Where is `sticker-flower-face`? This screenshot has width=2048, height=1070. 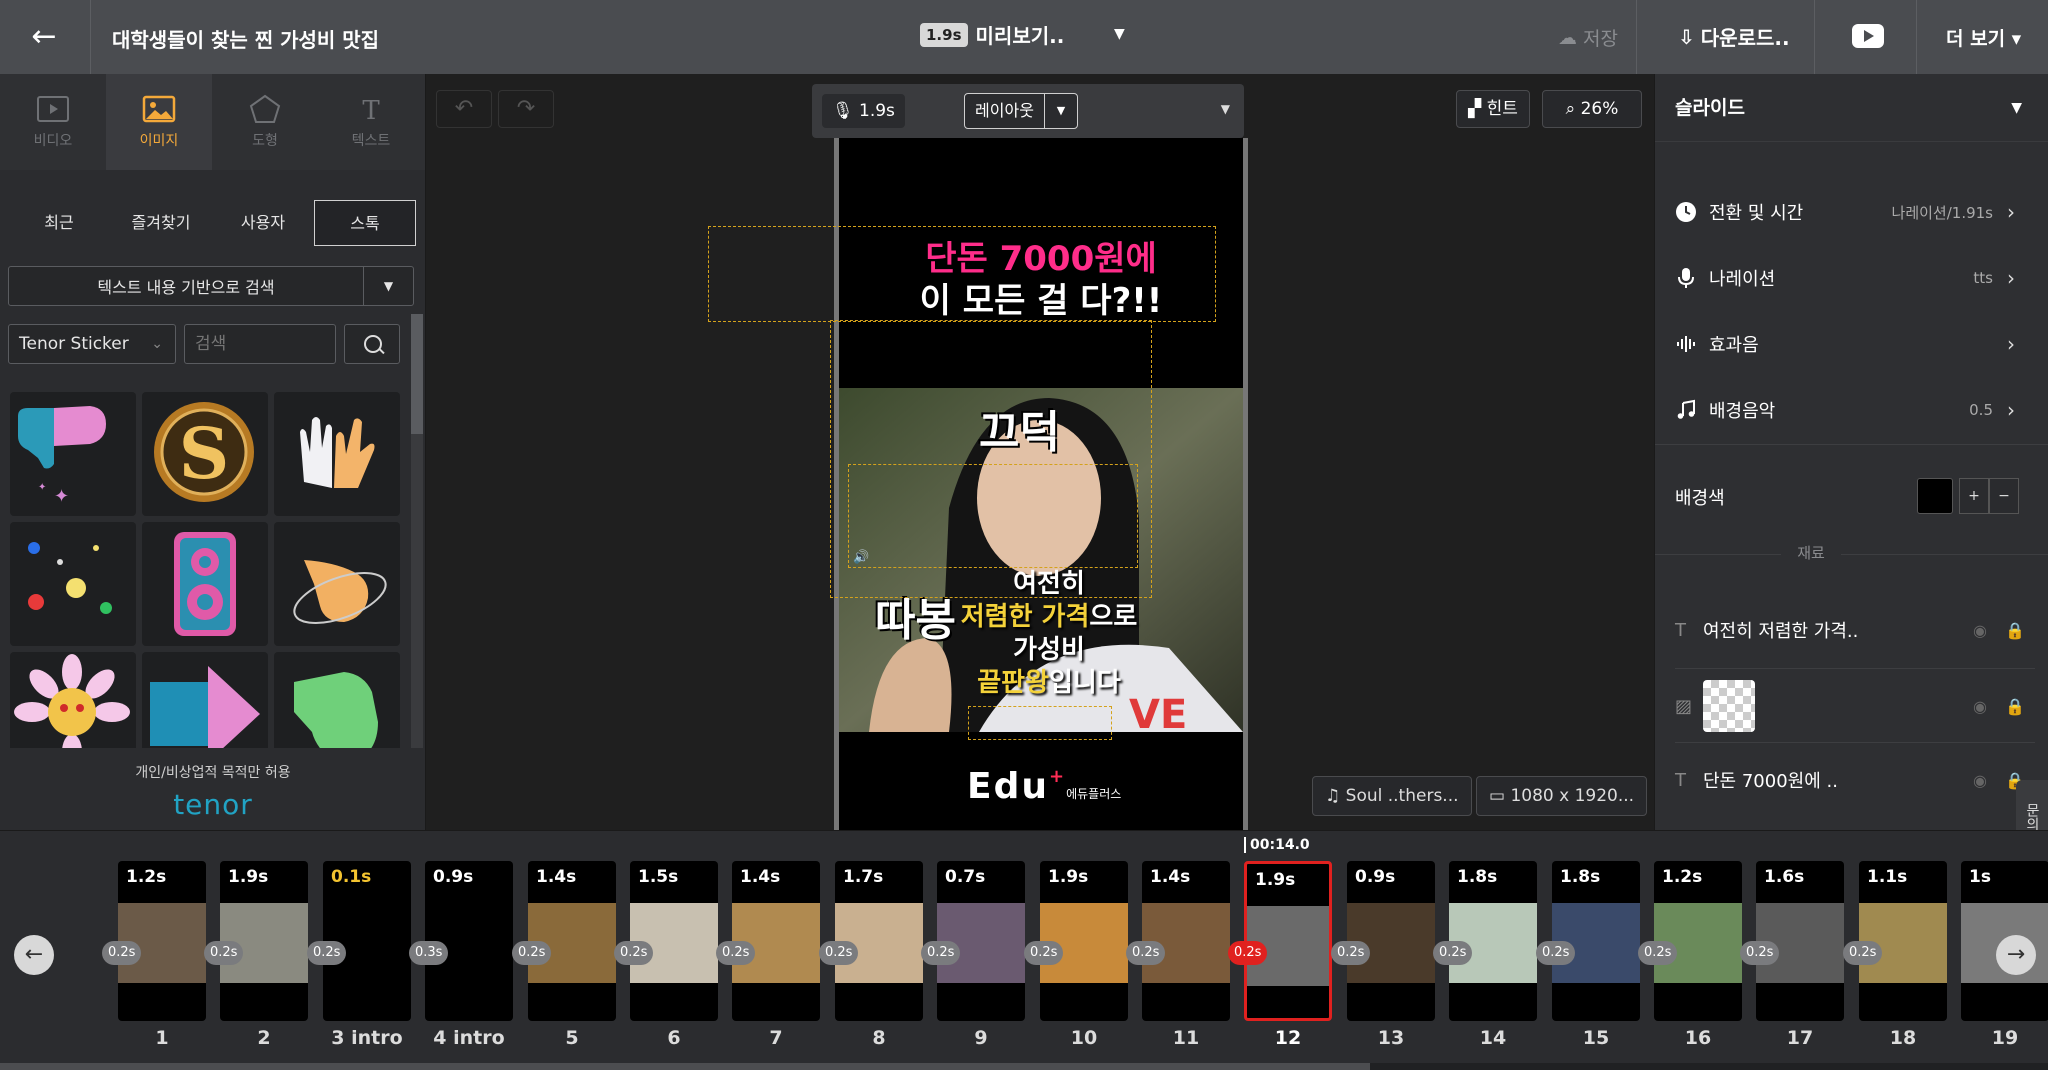
sticker-flower-face is located at coordinates (73, 700).